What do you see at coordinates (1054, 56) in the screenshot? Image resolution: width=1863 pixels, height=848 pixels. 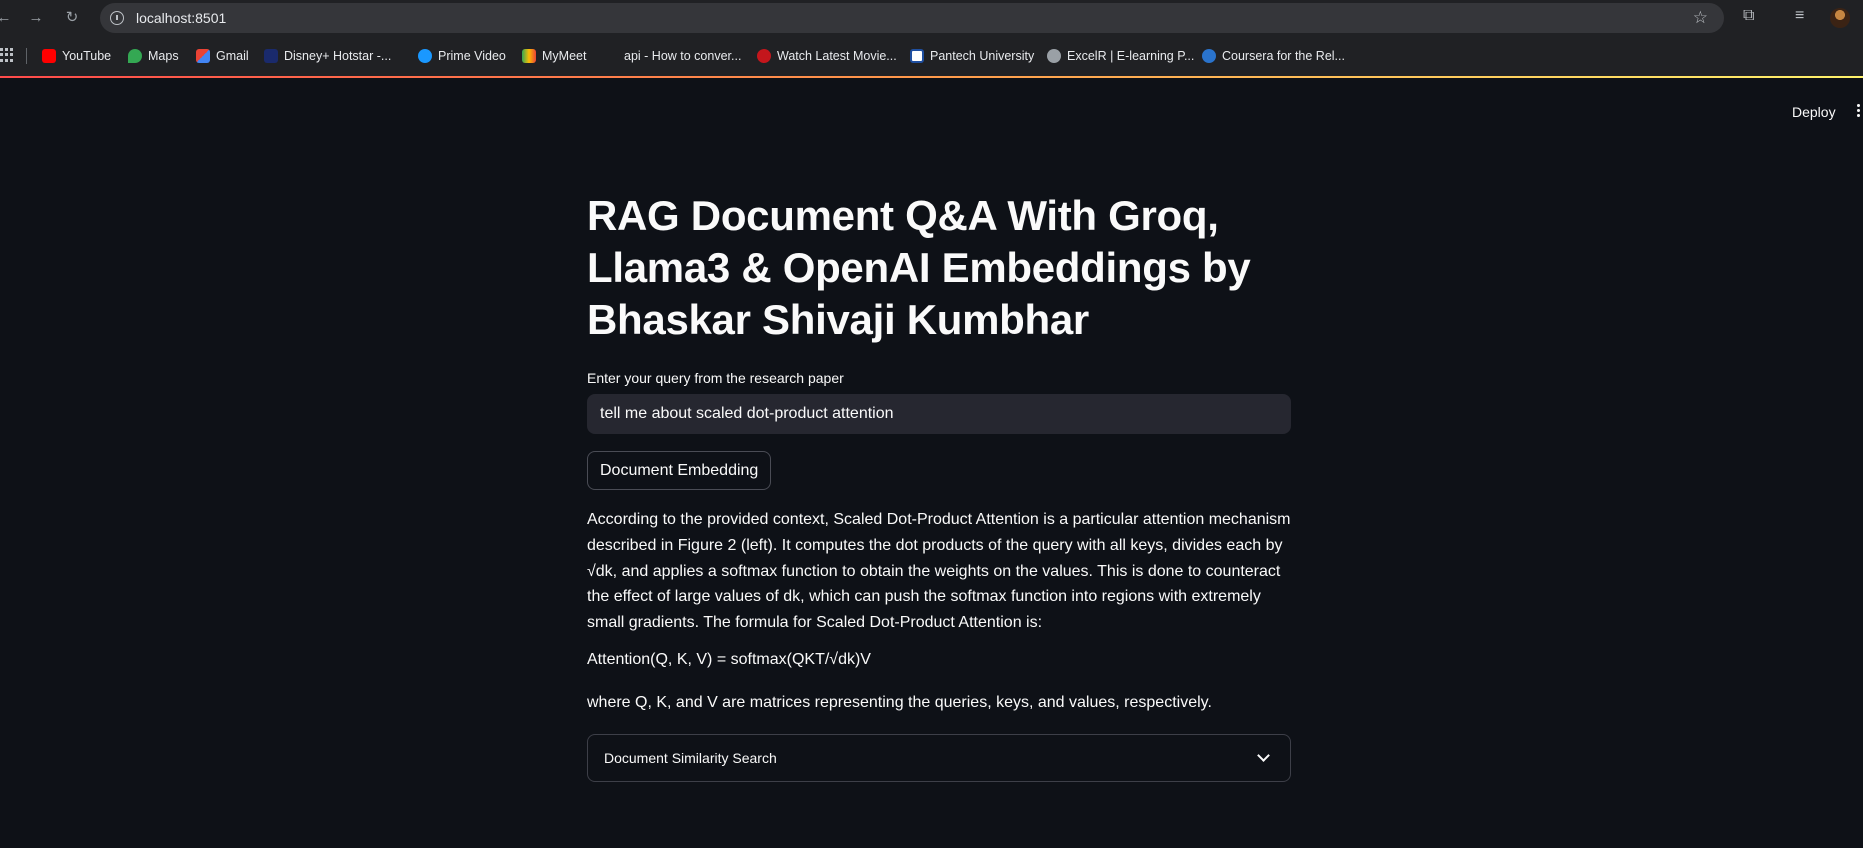 I see `globe-icon` at bounding box center [1054, 56].